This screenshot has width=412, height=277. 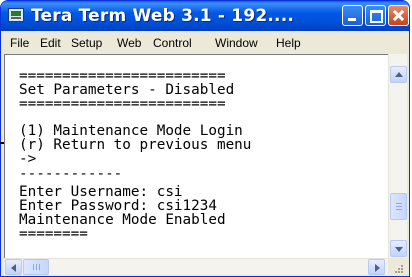 What do you see at coordinates (288, 43) in the screenshot?
I see `menu-help: Help` at bounding box center [288, 43].